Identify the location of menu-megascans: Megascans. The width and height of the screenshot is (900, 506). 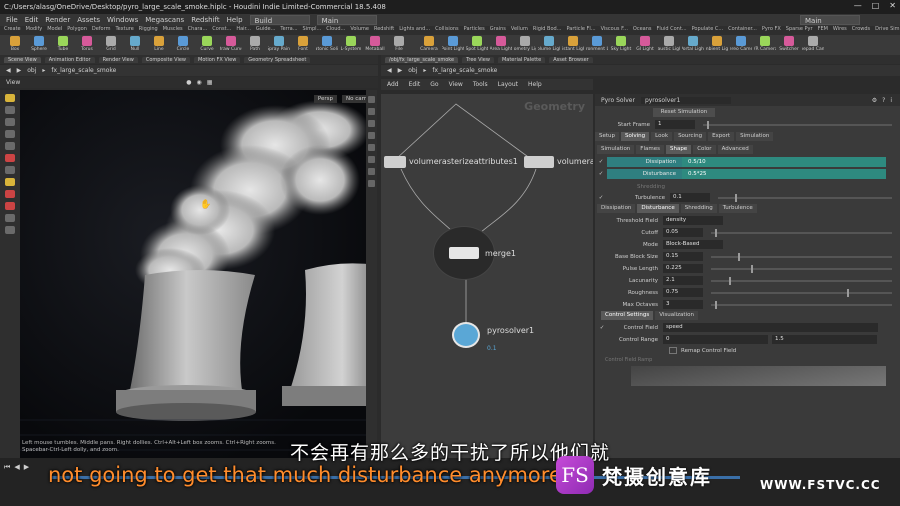
(164, 20).